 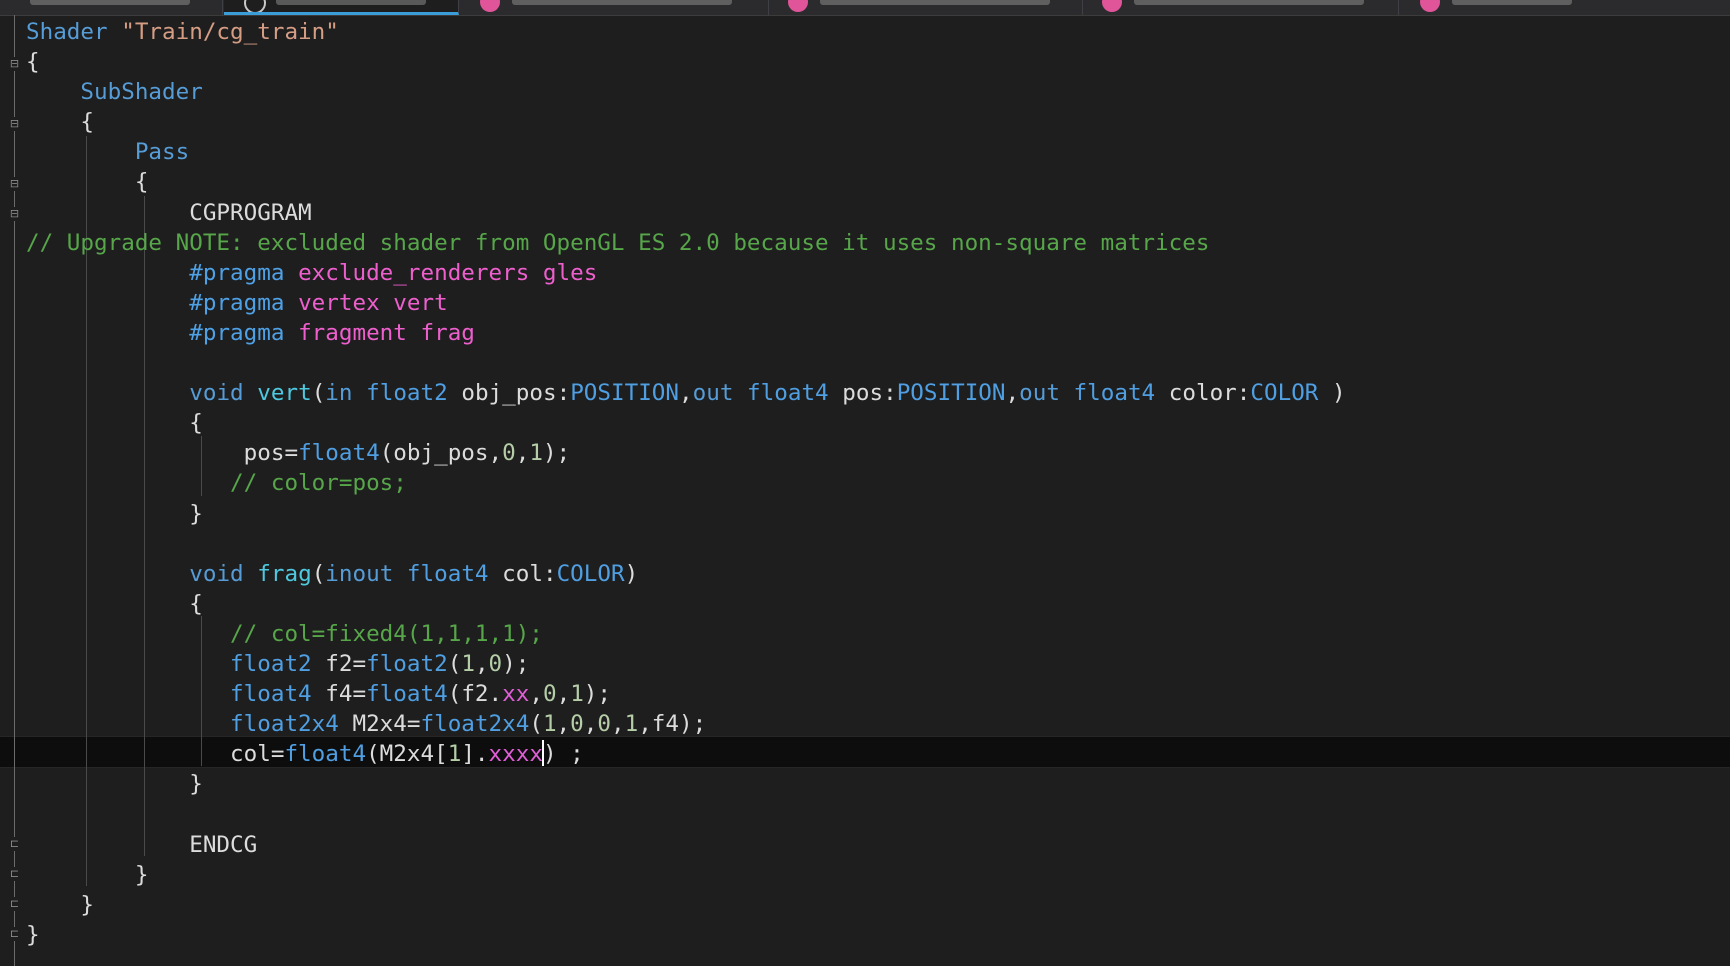 I want to click on code-token: 0, so click(x=509, y=453).